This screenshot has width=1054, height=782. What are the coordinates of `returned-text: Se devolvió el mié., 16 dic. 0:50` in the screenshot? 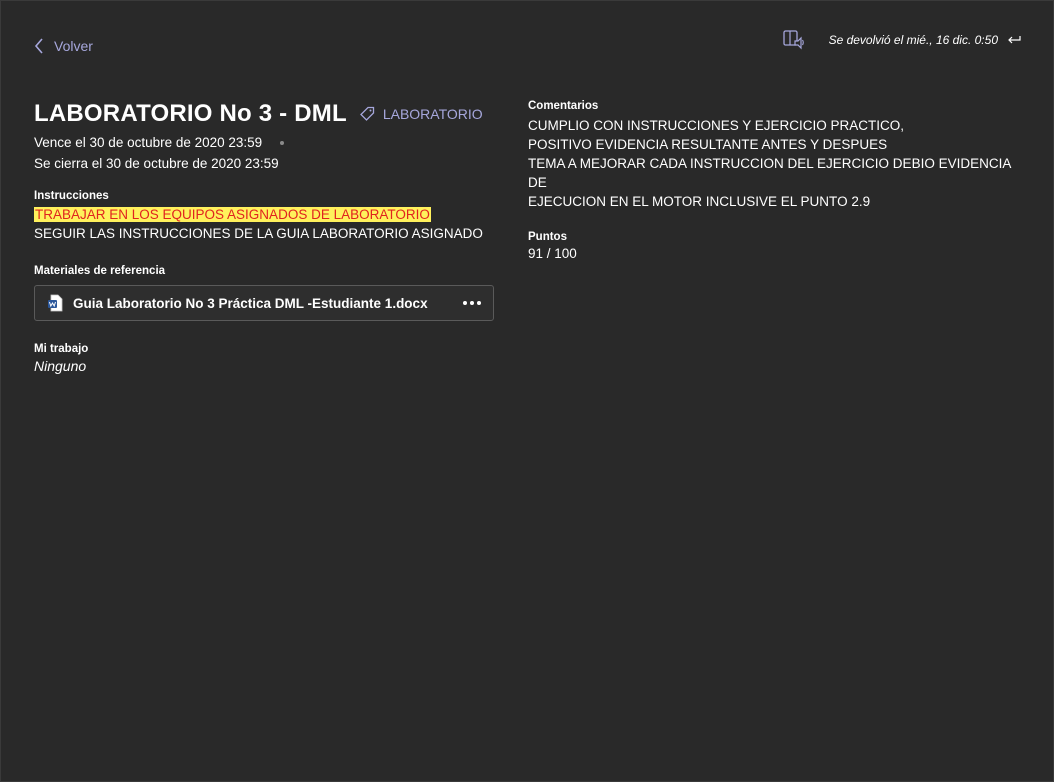 It's located at (913, 40).